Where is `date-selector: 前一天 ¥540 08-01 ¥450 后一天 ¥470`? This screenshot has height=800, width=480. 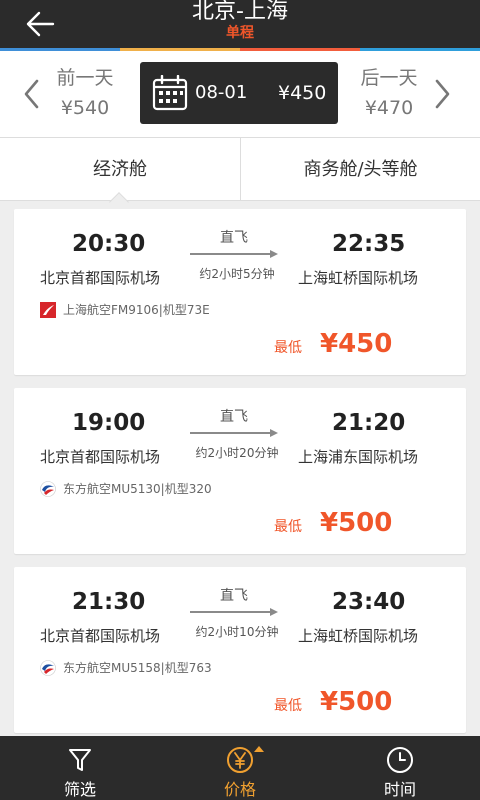
date-selector: 前一天 ¥540 08-01 ¥450 后一天 ¥470 is located at coordinates (240, 94).